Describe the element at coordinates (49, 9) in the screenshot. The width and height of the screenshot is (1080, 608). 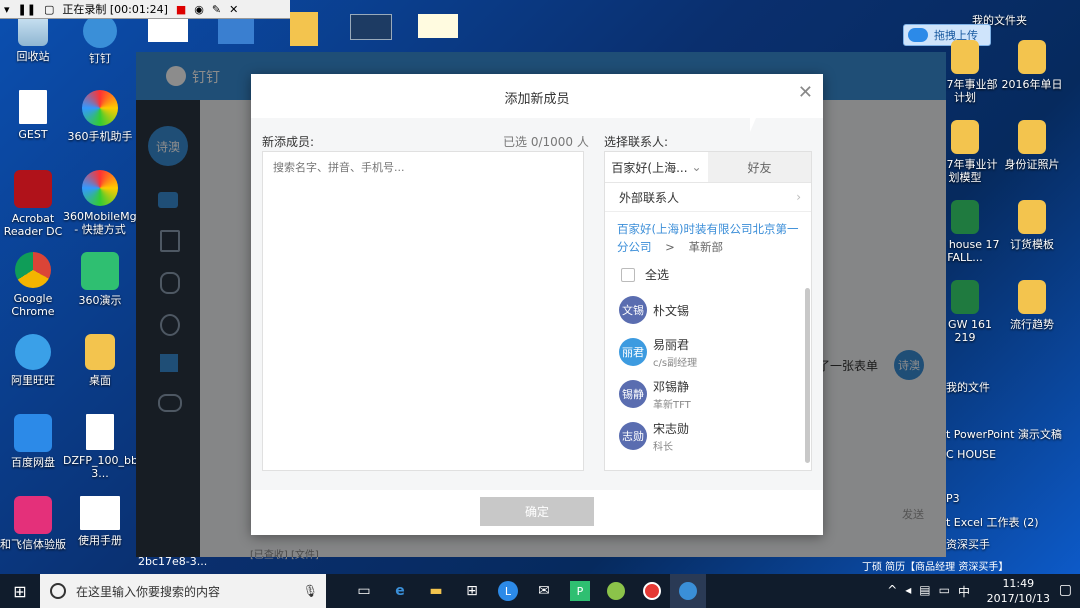
I see `window-icon: ▢` at that location.